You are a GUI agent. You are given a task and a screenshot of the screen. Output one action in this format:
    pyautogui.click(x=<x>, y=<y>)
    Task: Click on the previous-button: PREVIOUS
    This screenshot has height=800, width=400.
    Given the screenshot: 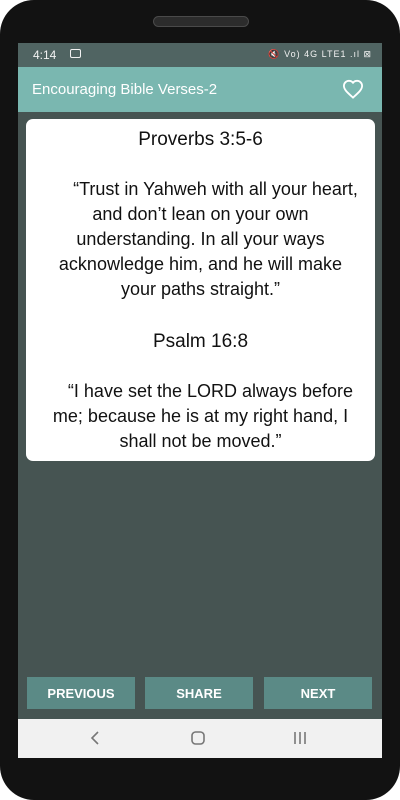 What is the action you would take?
    pyautogui.click(x=81, y=693)
    